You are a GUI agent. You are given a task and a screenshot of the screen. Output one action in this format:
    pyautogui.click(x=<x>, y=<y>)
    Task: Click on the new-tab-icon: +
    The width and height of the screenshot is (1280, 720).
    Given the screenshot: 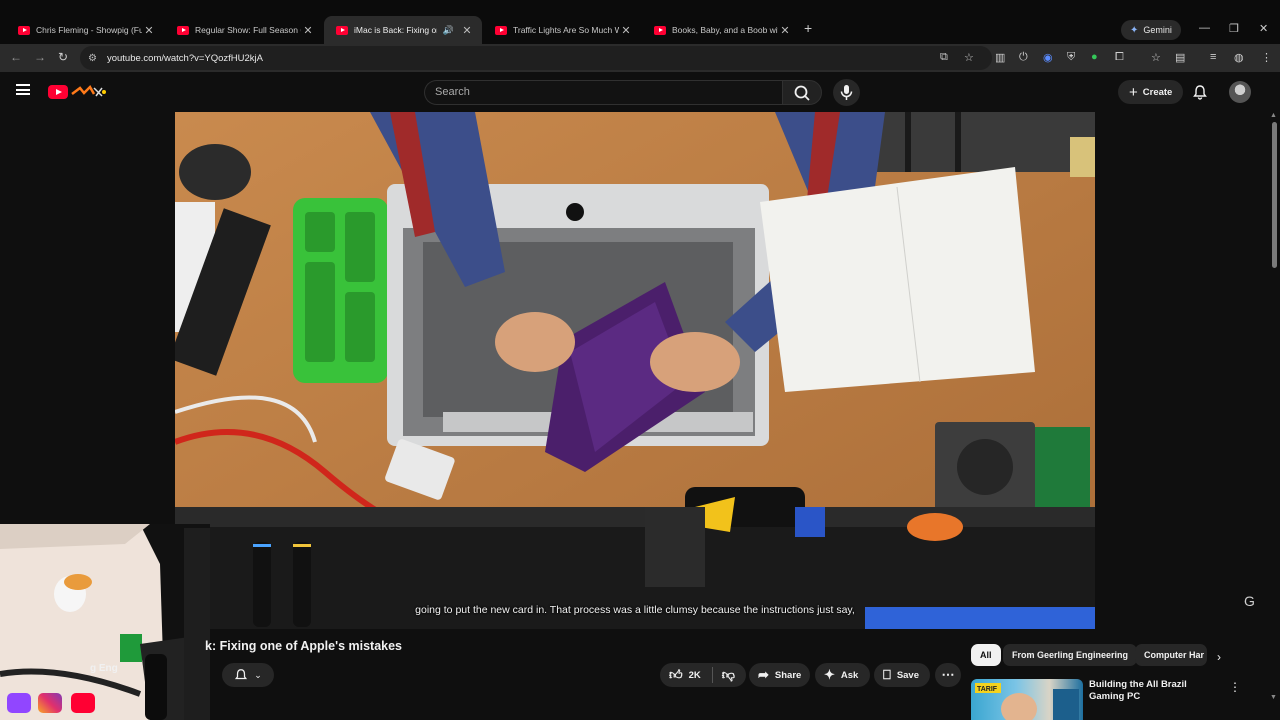 What is the action you would take?
    pyautogui.click(x=808, y=28)
    